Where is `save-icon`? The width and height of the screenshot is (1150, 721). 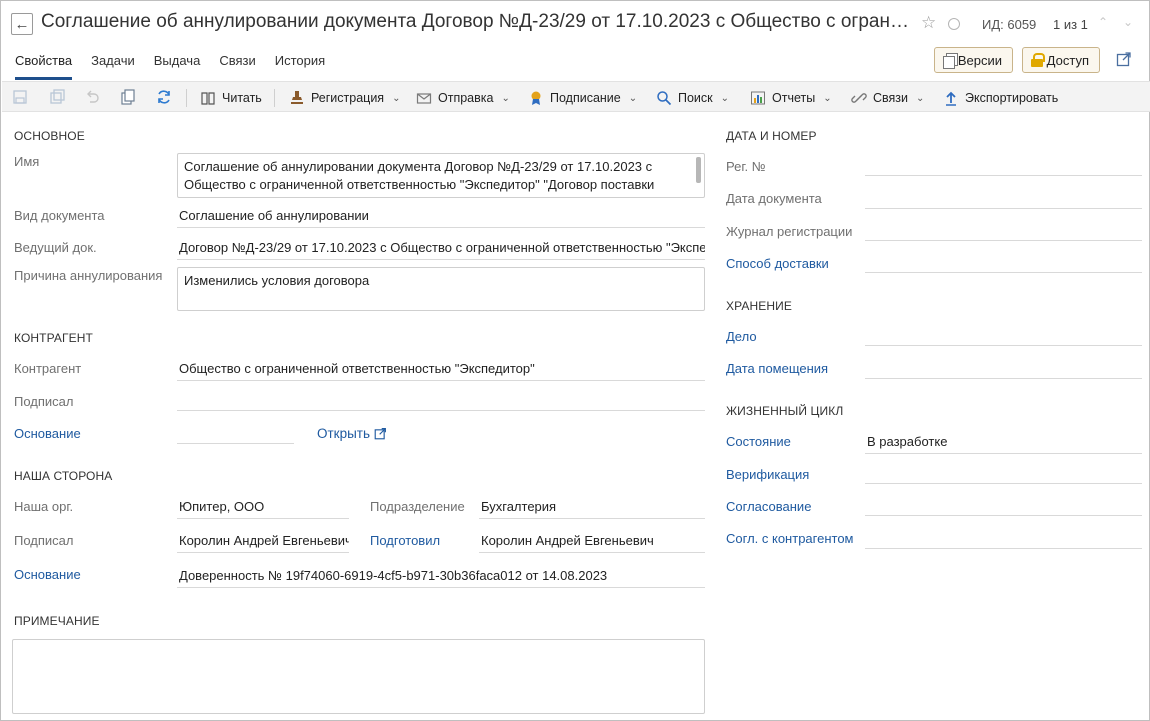
save-icon is located at coordinates (20, 97).